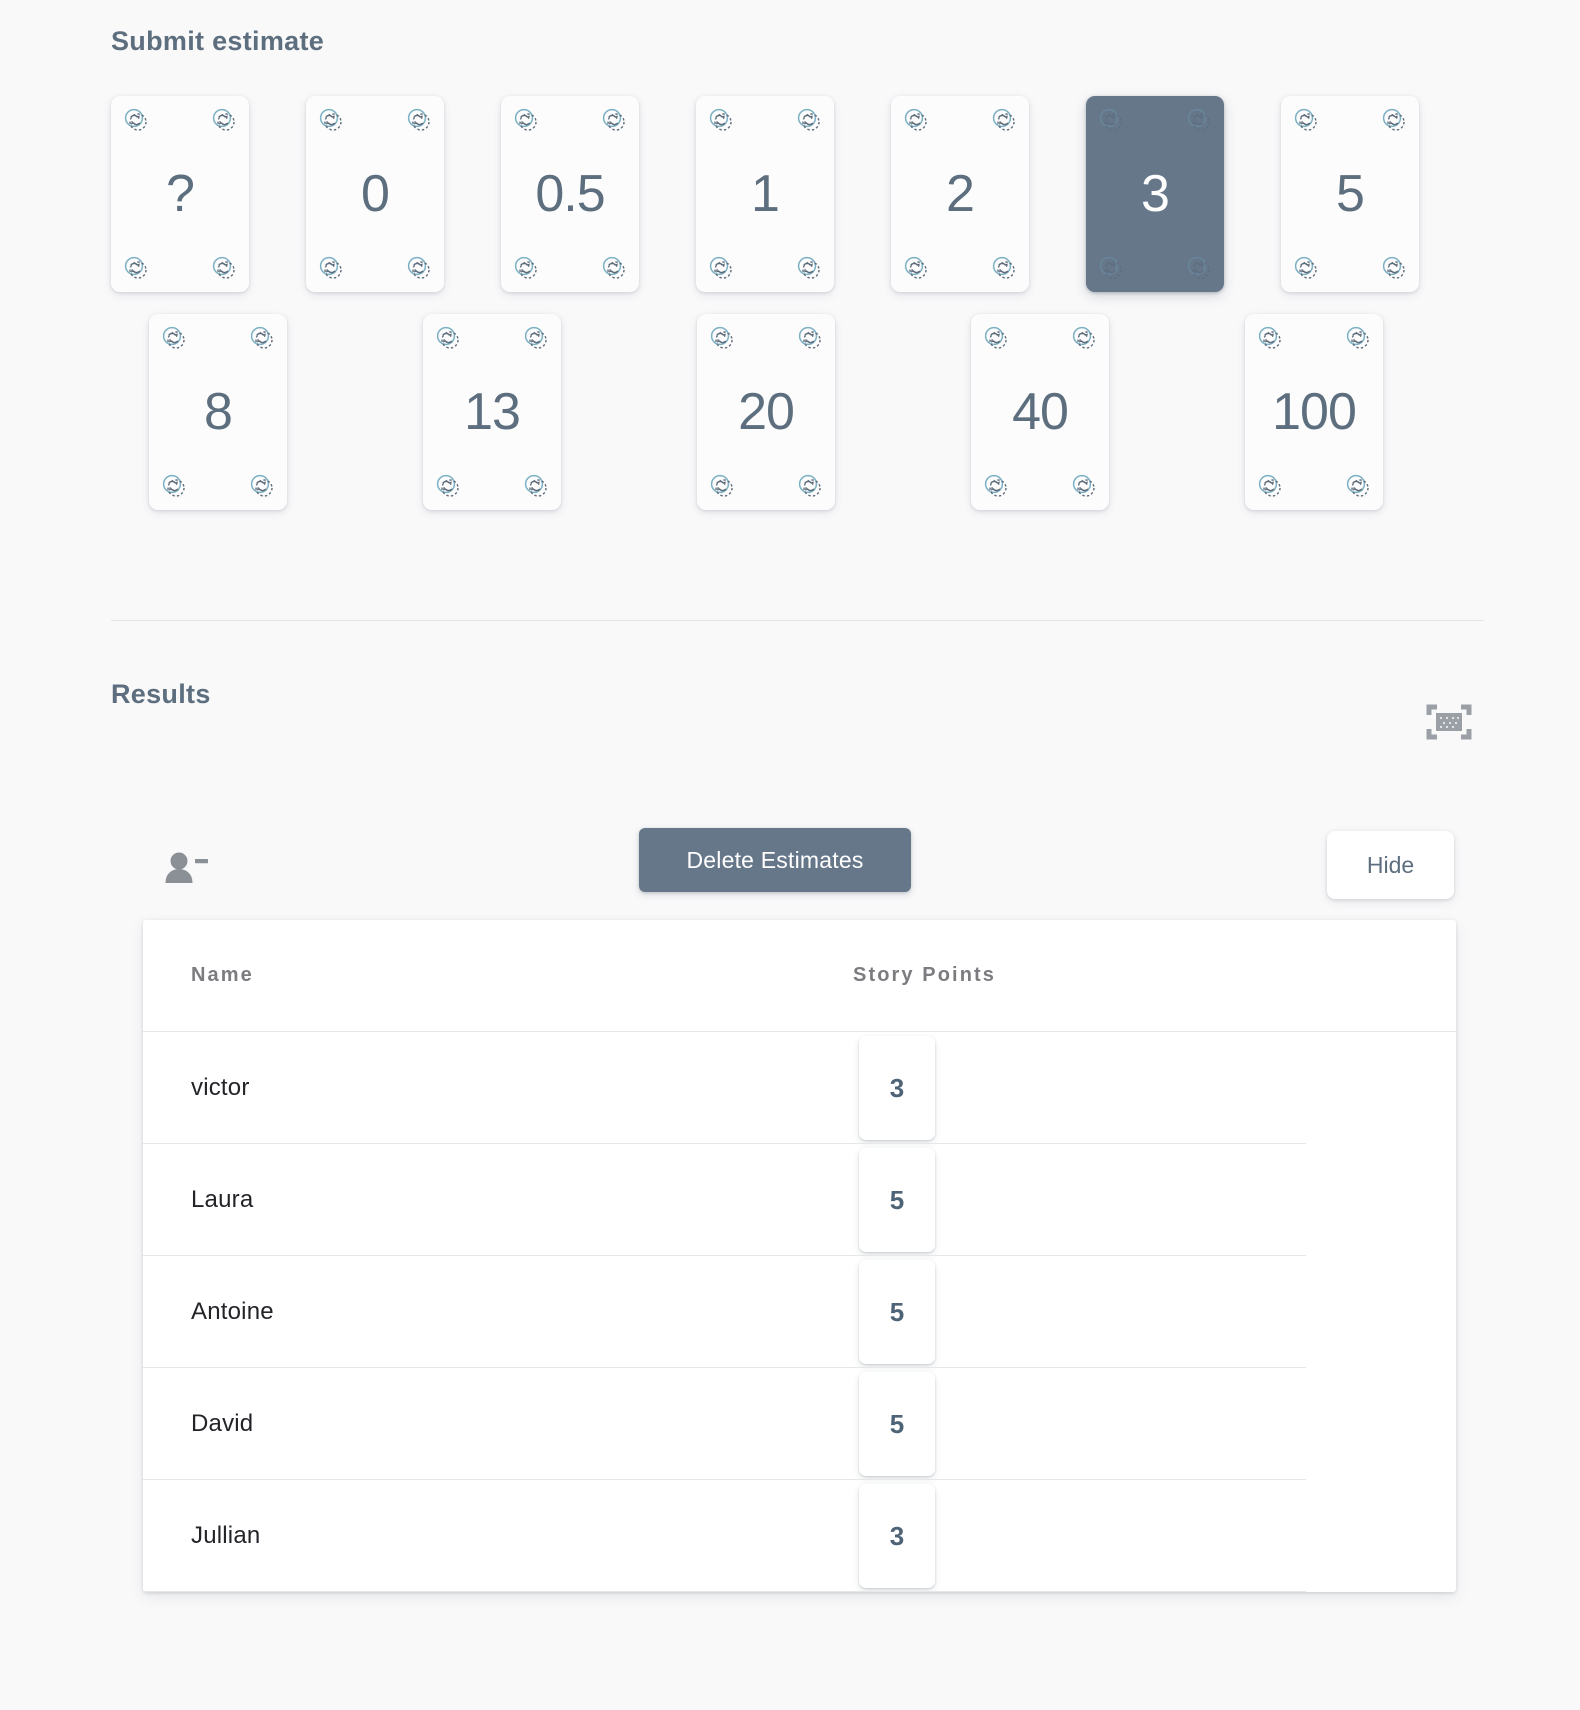 This screenshot has height=1710, width=1580. What do you see at coordinates (1155, 194) in the screenshot?
I see `estimate-card-3: 3` at bounding box center [1155, 194].